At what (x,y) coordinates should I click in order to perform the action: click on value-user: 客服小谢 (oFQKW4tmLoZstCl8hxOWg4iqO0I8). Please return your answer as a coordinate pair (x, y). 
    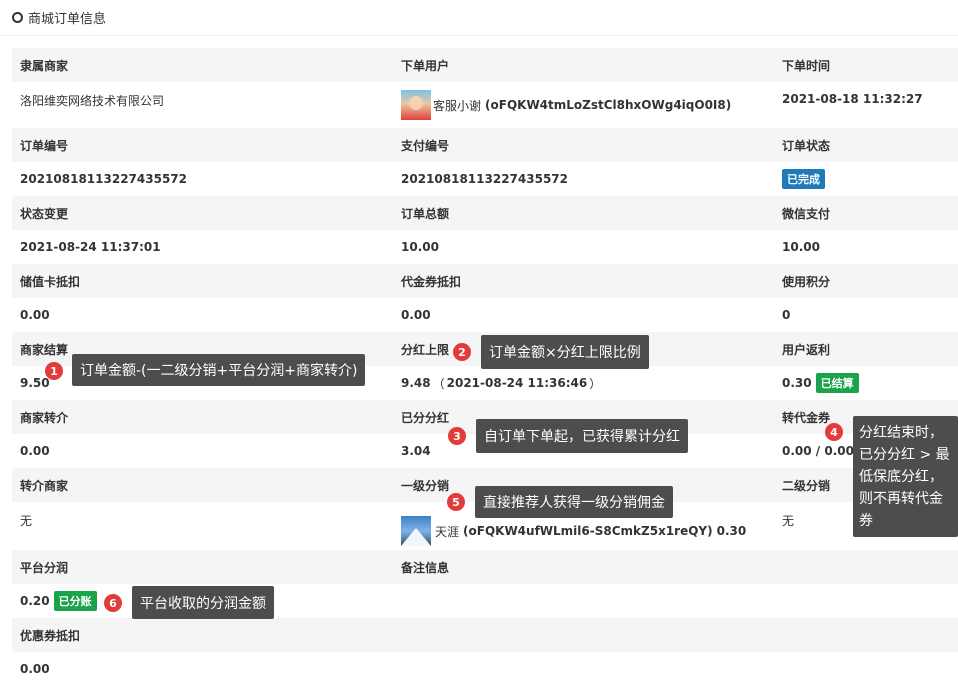
    Looking at the image, I should click on (583, 105).